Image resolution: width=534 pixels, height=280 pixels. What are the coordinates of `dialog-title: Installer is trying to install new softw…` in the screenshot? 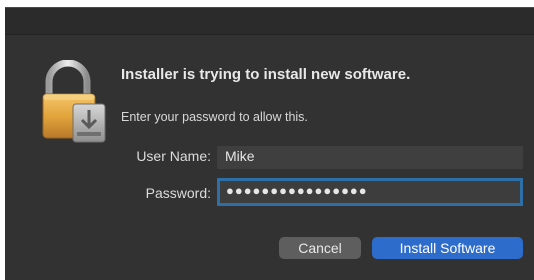 It's located at (266, 74).